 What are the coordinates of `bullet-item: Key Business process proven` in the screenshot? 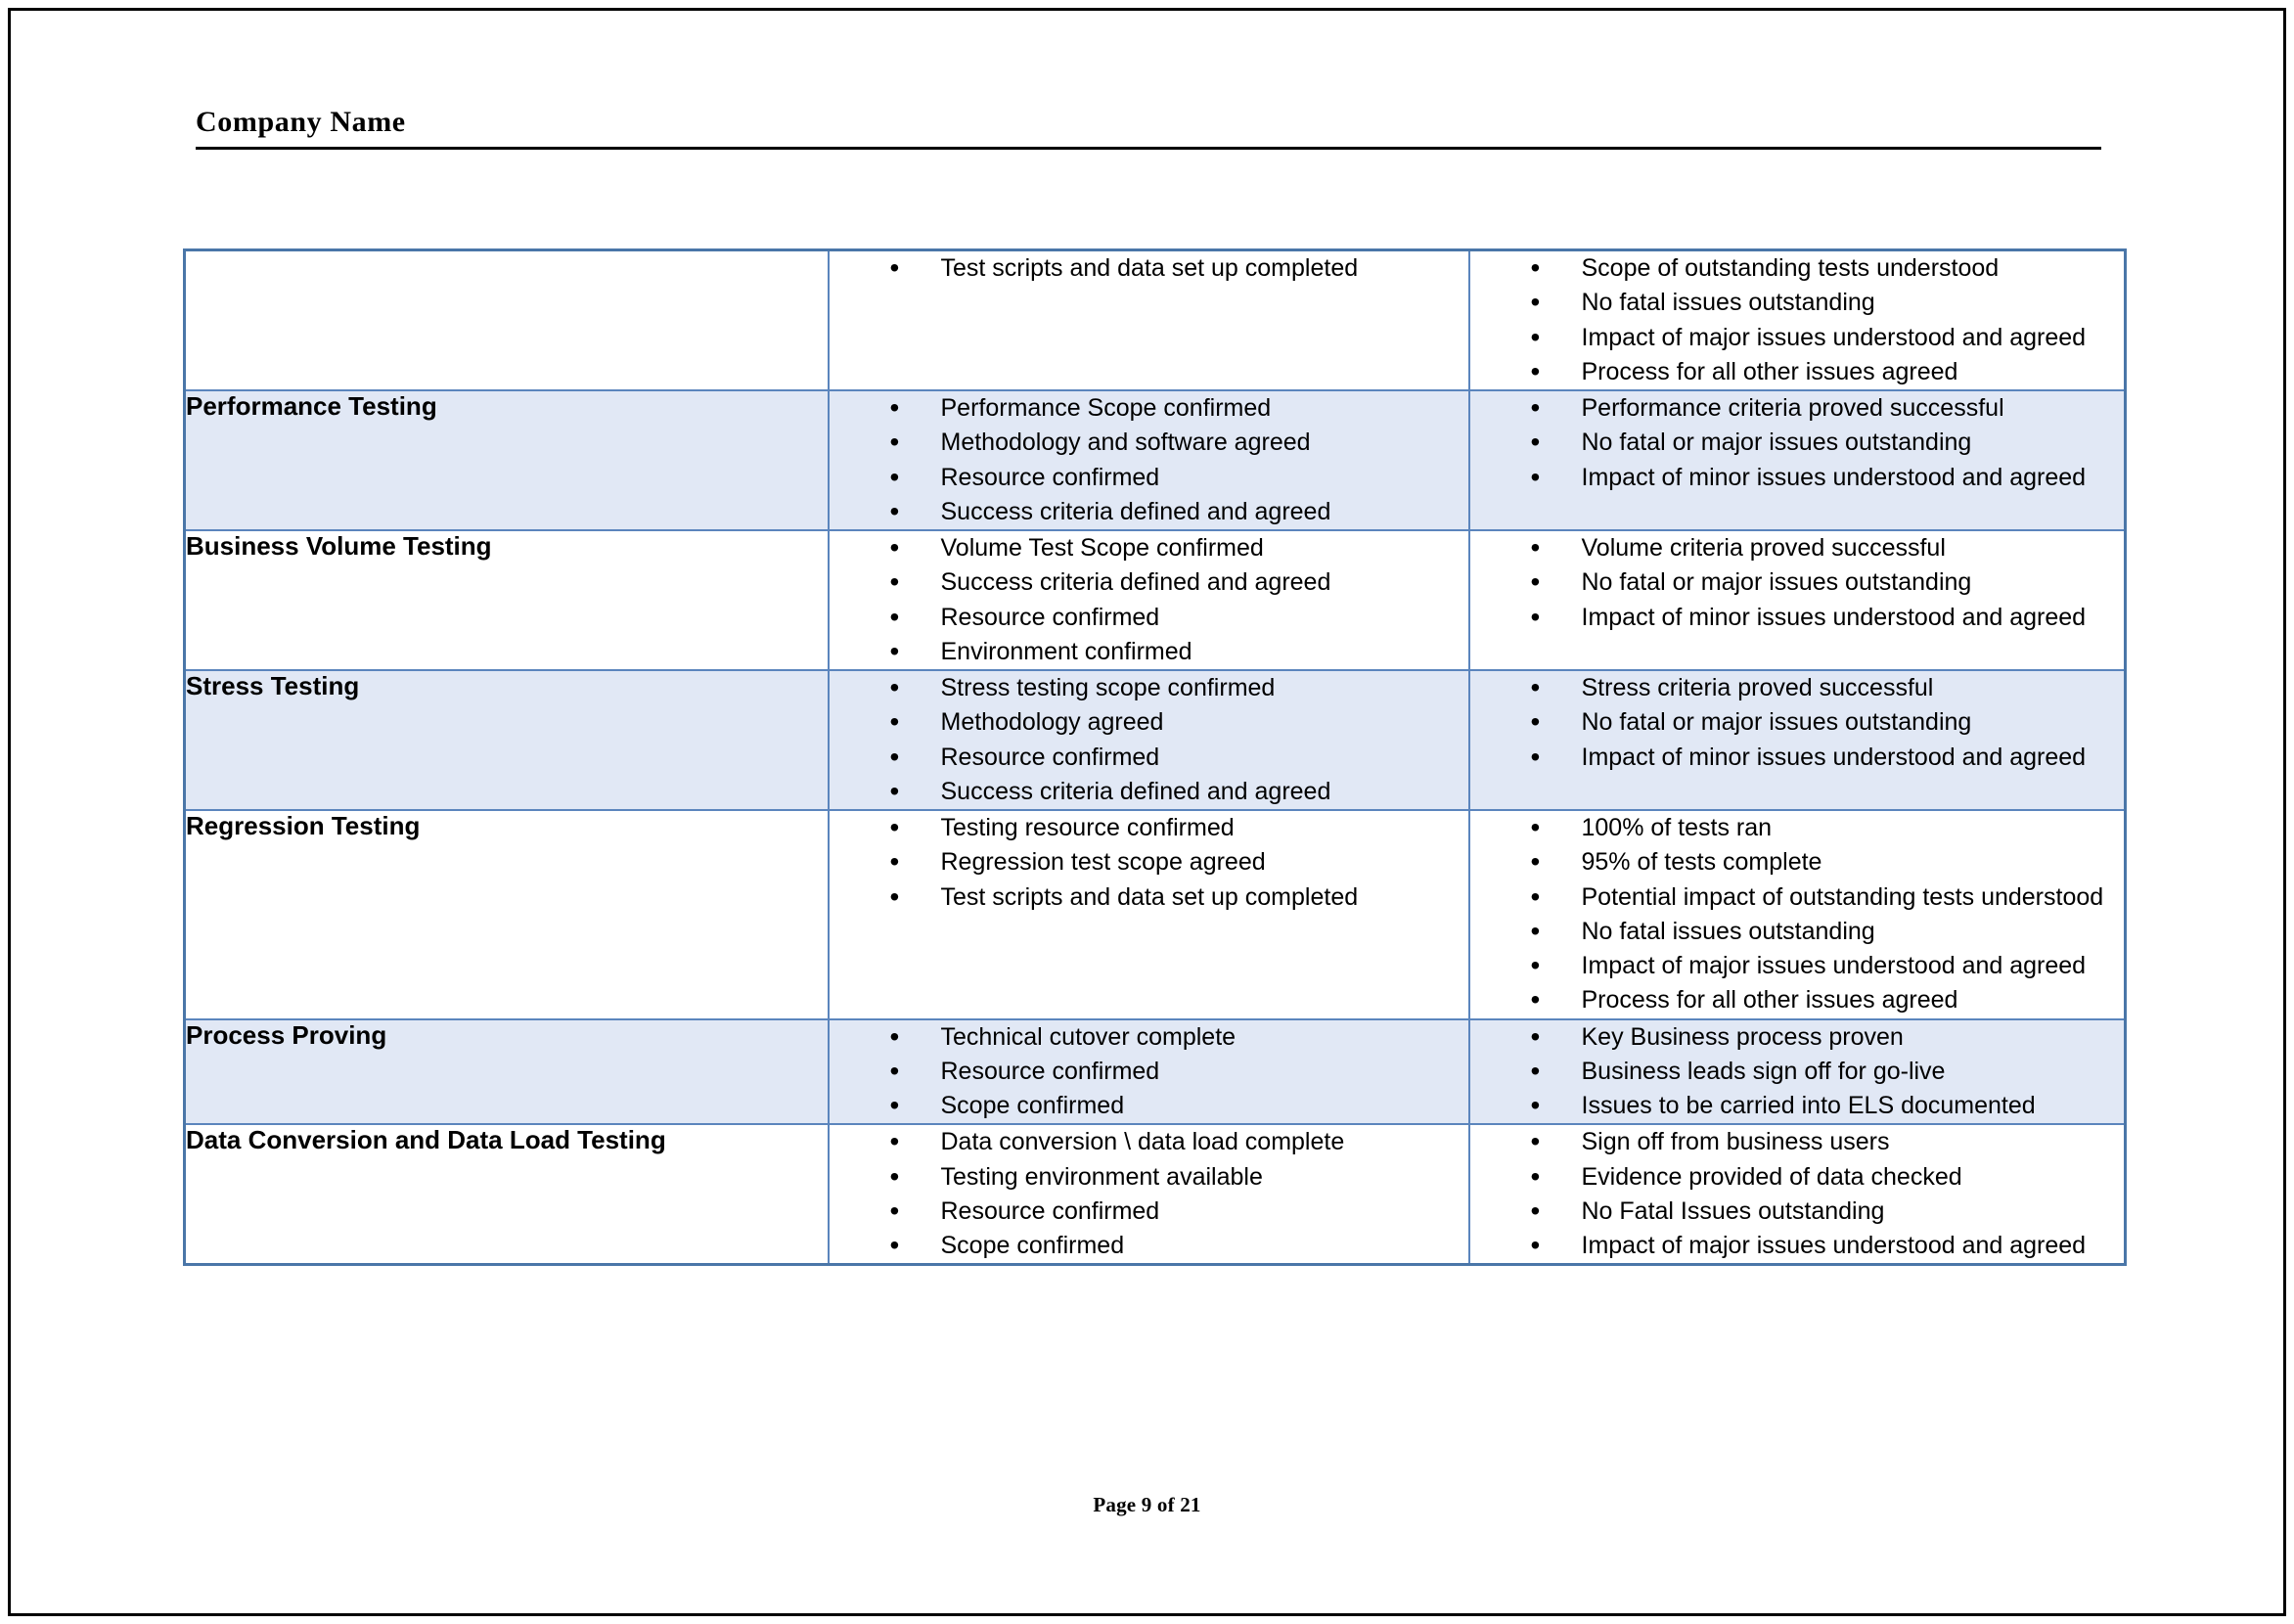 It's located at (1798, 1036).